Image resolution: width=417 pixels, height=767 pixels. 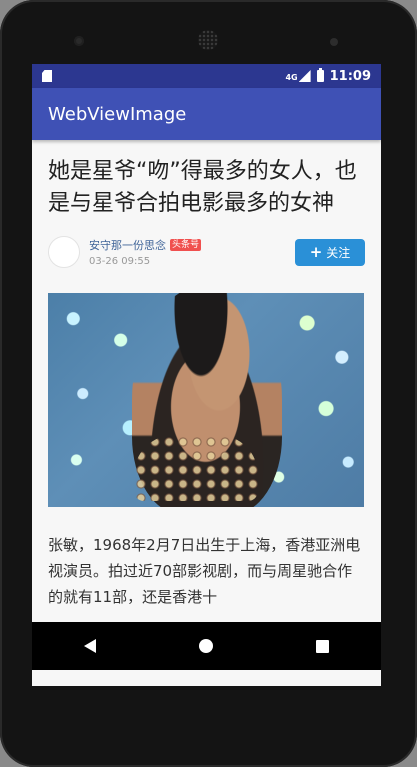 I want to click on status-time: 11:09, so click(x=350, y=76).